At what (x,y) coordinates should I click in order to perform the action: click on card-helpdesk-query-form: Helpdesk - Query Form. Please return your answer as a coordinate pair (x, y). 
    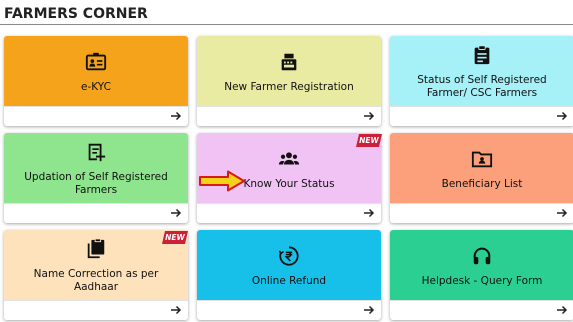
    Looking at the image, I should click on (481, 275).